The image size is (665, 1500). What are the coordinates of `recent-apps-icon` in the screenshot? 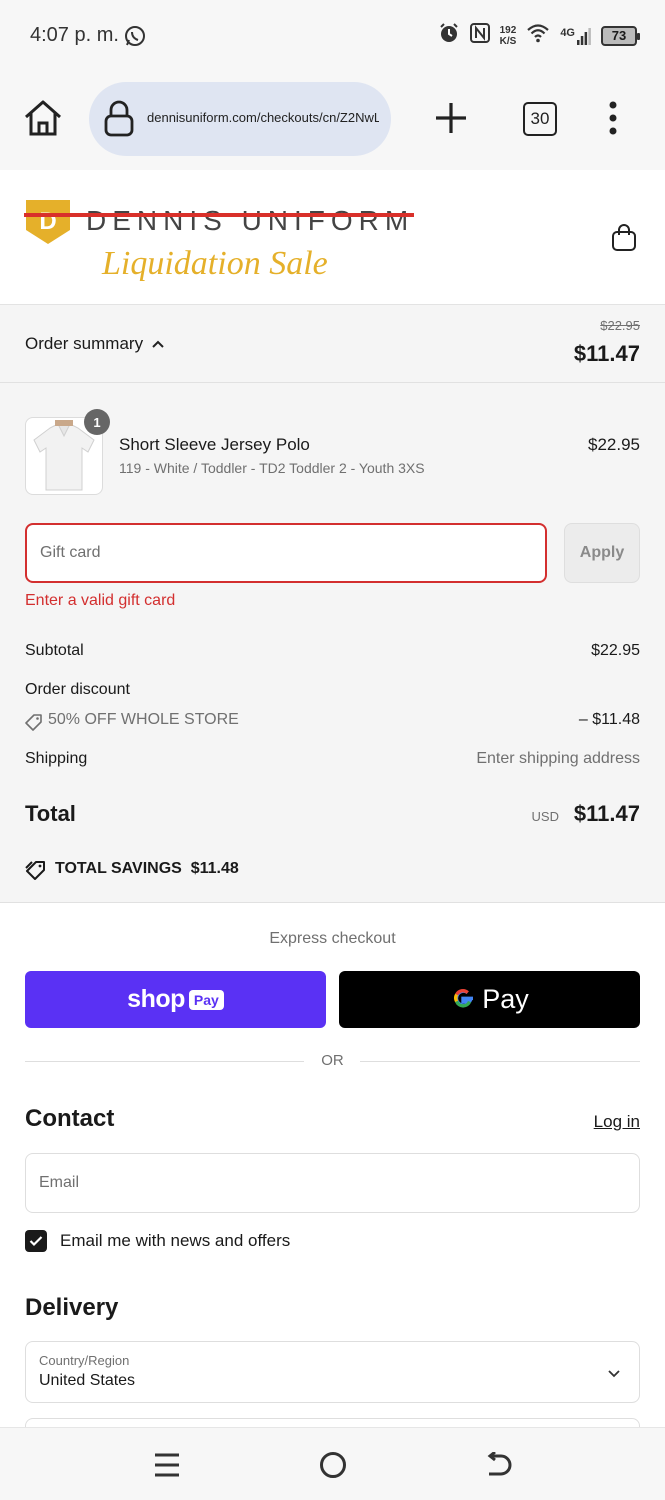 It's located at (167, 1467).